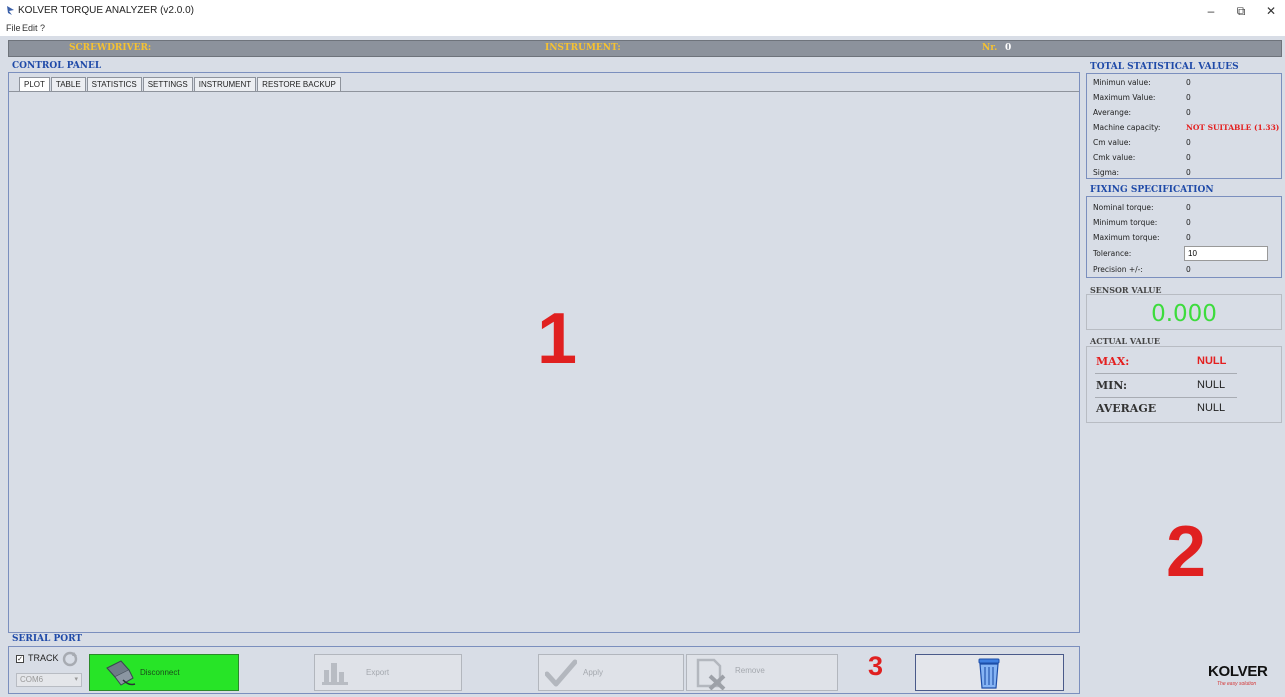 The height and width of the screenshot is (697, 1285). Describe the element at coordinates (1112, 112) in the screenshot. I see `stat-label-average: Averange:` at that location.